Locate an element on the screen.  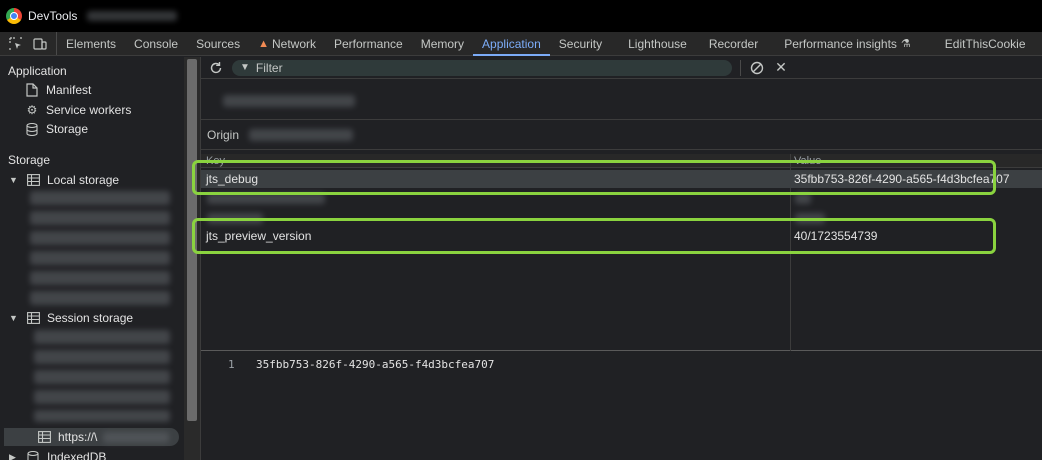
tab-memory: Memory is located at coordinates (442, 43).